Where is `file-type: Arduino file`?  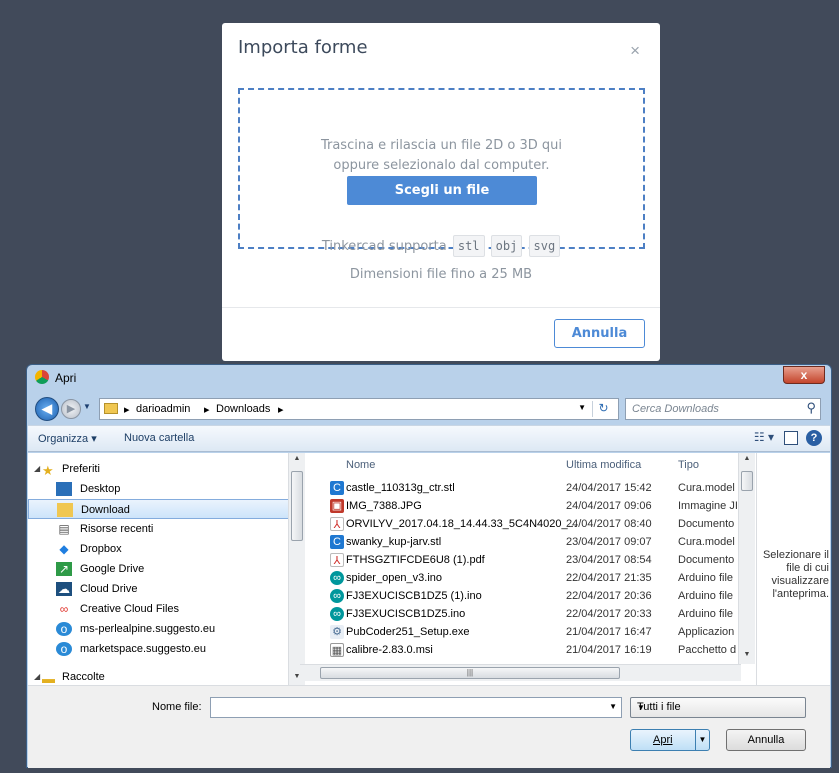
file-type: Arduino file is located at coordinates (706, 596).